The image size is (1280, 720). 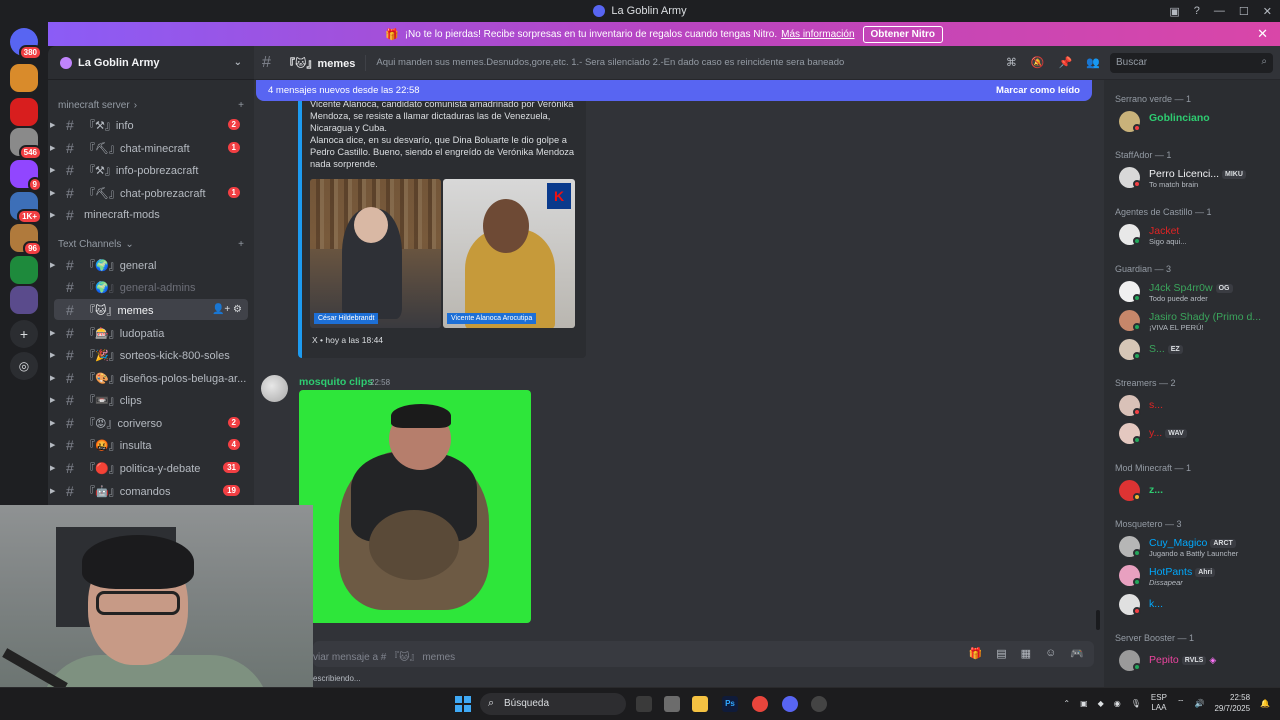 What do you see at coordinates (1262, 34) in the screenshot?
I see `close-icon: ✕` at bounding box center [1262, 34].